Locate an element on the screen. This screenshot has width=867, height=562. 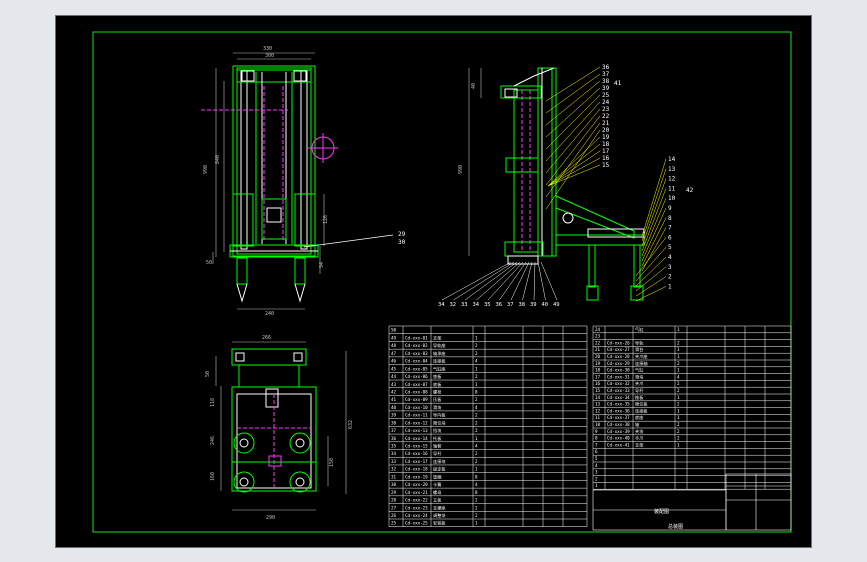
bom-right-codes-cell: Cd-xxx-31 is located at coordinates (618, 376).